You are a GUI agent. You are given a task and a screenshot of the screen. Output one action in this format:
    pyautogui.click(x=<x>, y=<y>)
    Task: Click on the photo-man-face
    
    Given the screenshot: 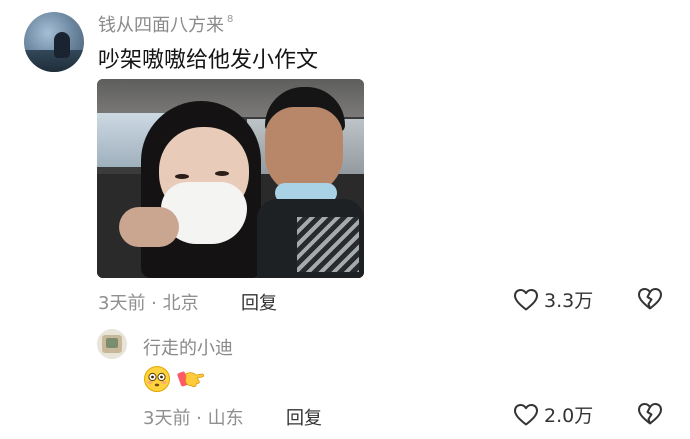 What is the action you would take?
    pyautogui.click(x=304, y=151)
    